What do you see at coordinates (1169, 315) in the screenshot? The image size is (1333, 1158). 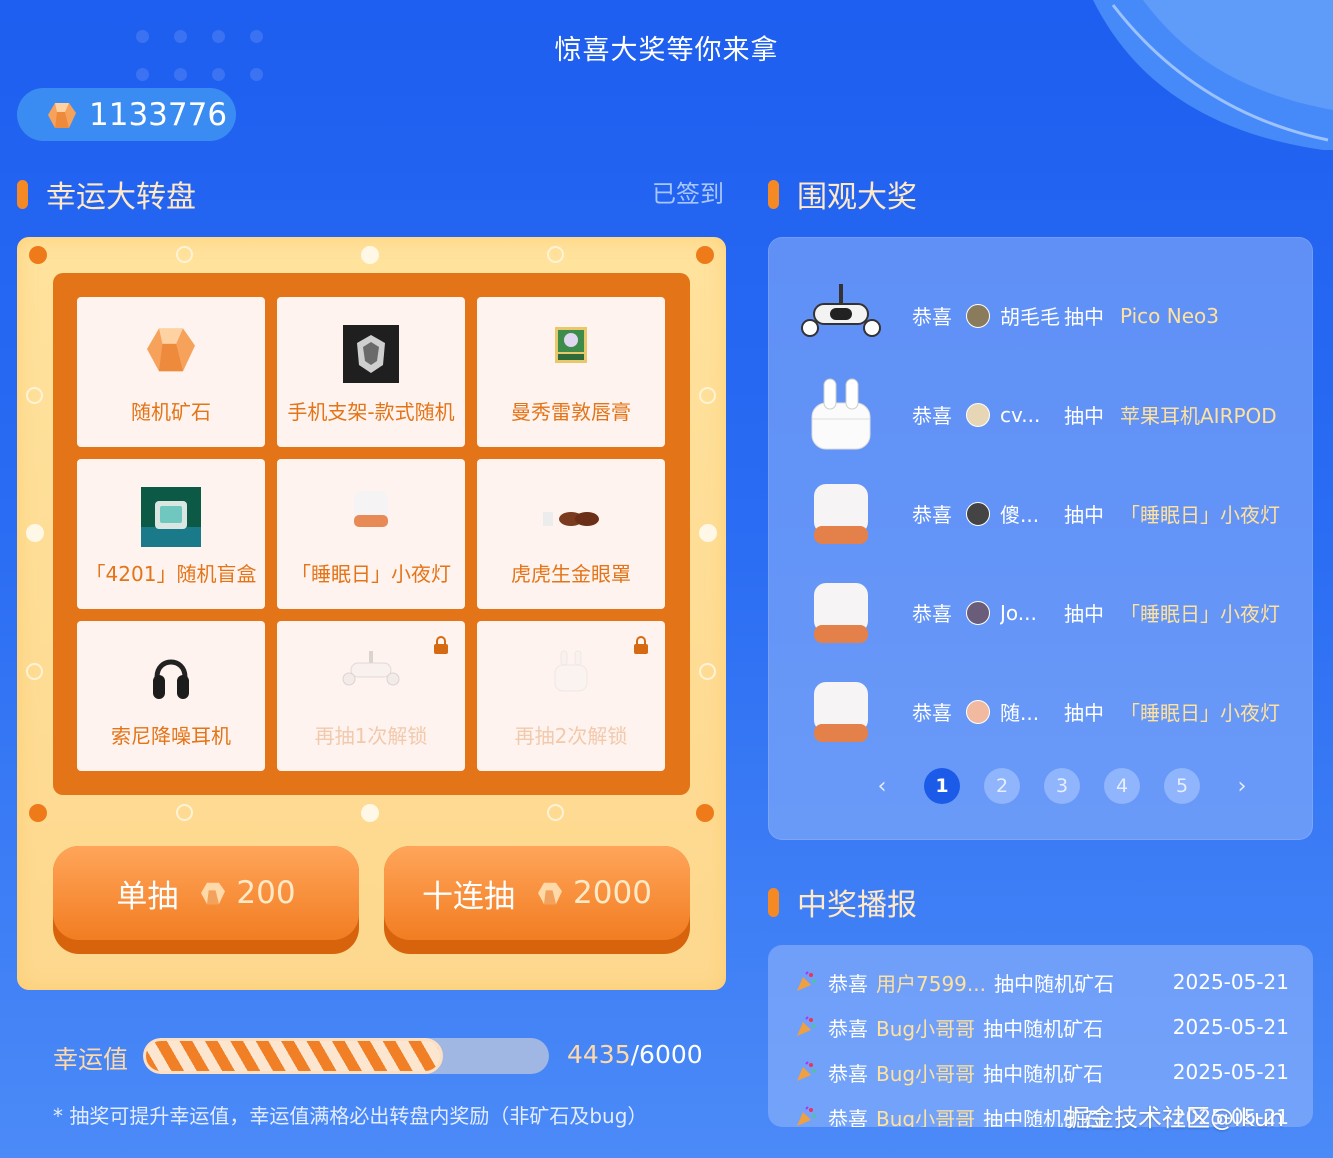 I see `winner-prize: Pico Neo3` at bounding box center [1169, 315].